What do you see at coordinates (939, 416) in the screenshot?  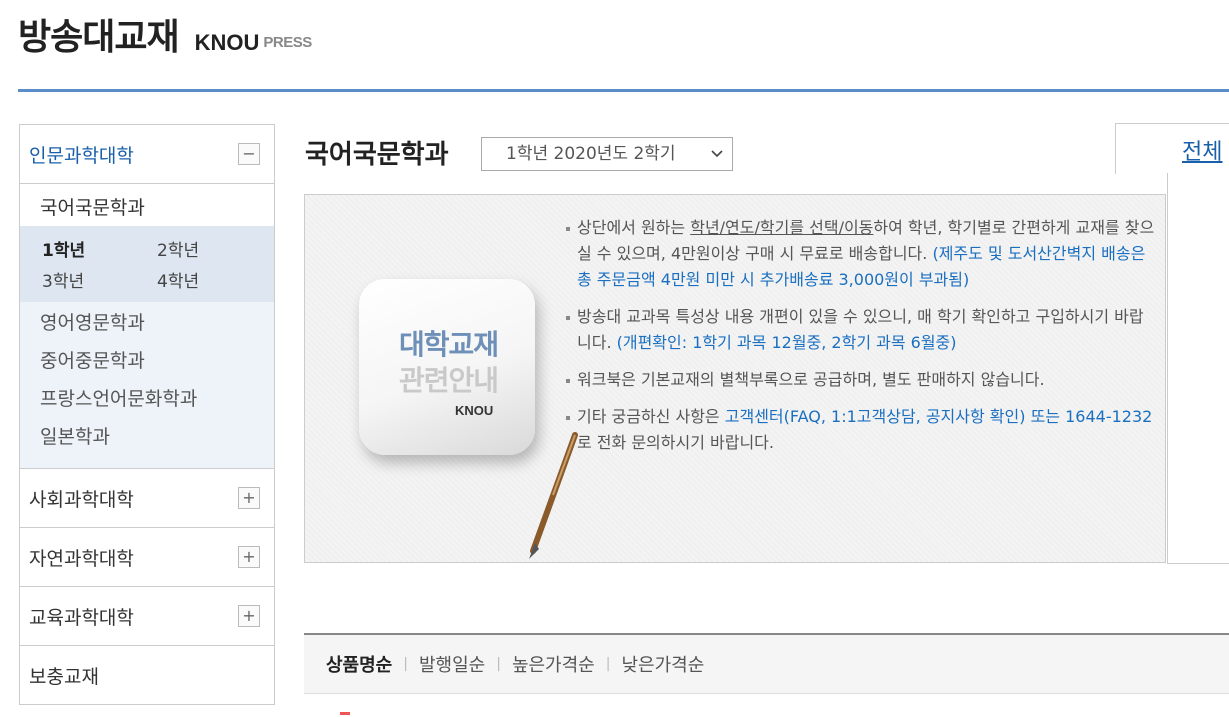 I see `customer-center-link: 고객센터(FAQ, 1:1고객상담, 공지사항 확인) 또는 1644-1232` at bounding box center [939, 416].